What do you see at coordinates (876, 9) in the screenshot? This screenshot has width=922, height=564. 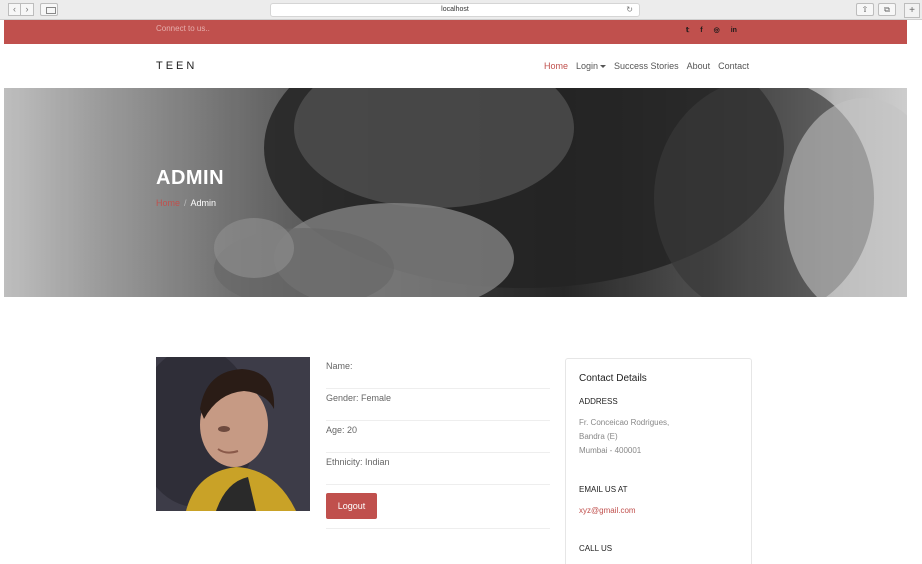 I see `browser-right-buttons: ⇧ ⧉` at bounding box center [876, 9].